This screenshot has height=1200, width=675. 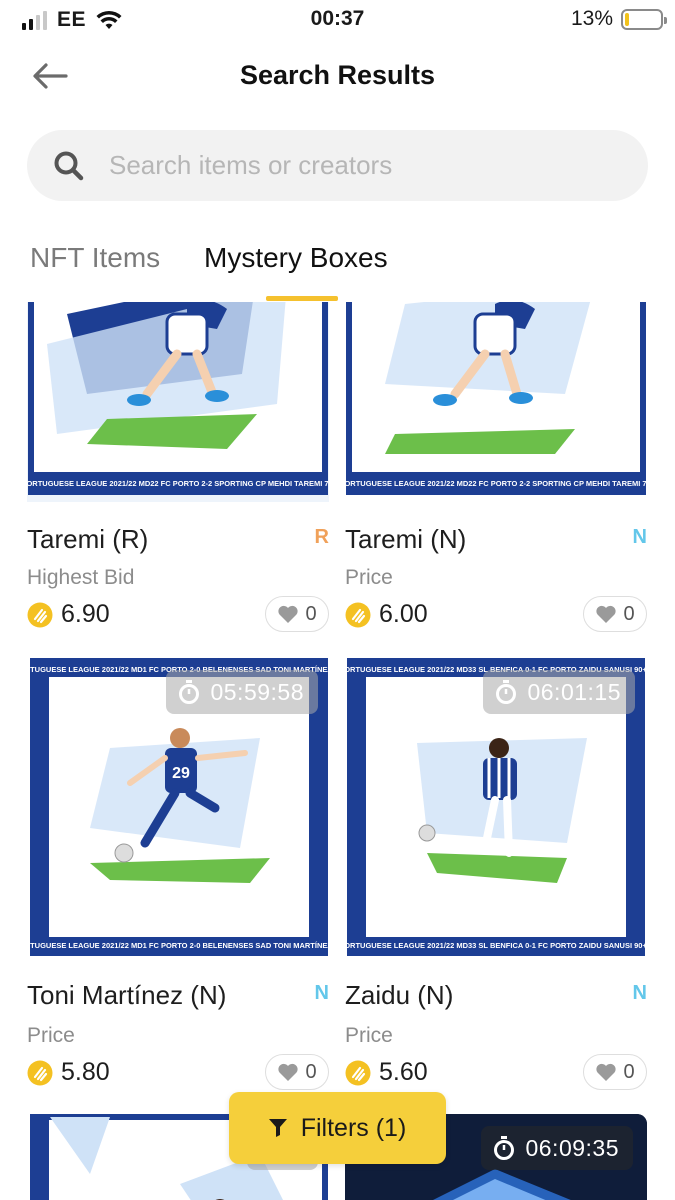 I want to click on header: Search Results, so click(x=337, y=77).